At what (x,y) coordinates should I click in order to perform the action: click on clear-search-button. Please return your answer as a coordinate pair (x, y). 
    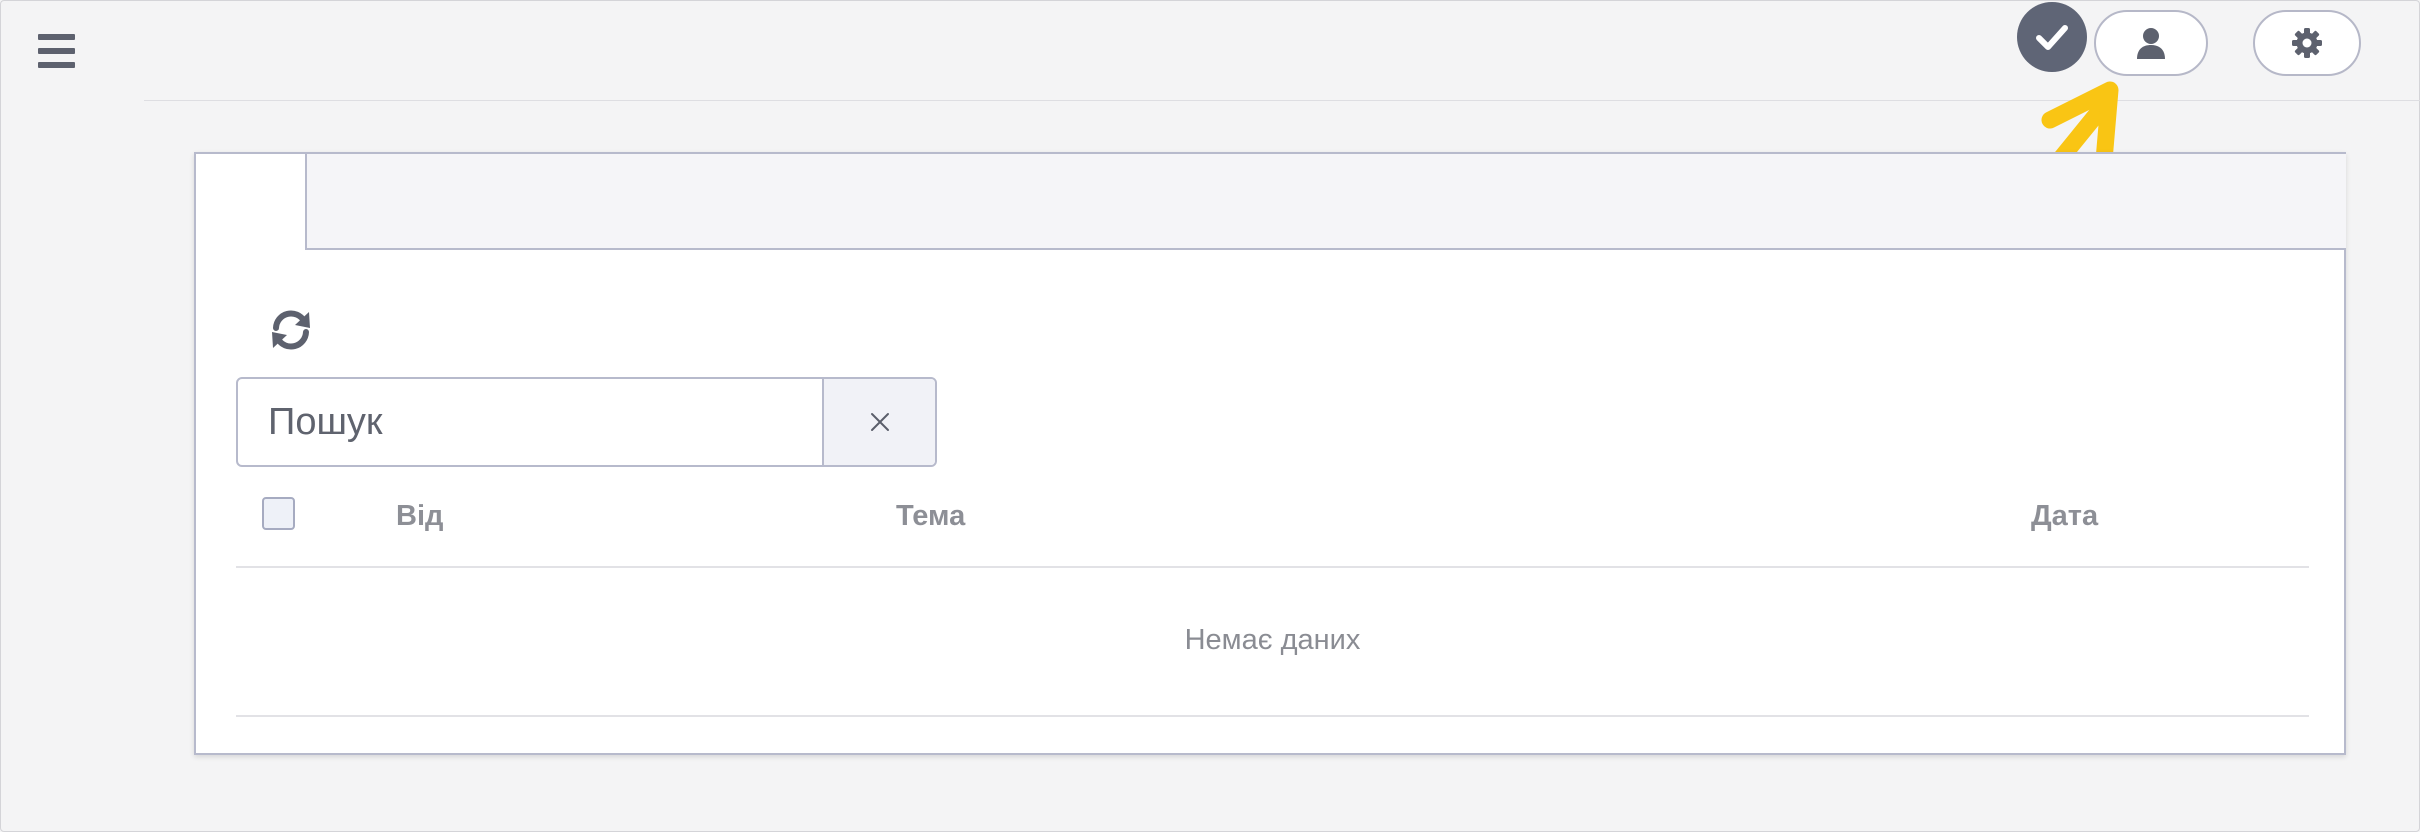
    Looking at the image, I should click on (878, 422).